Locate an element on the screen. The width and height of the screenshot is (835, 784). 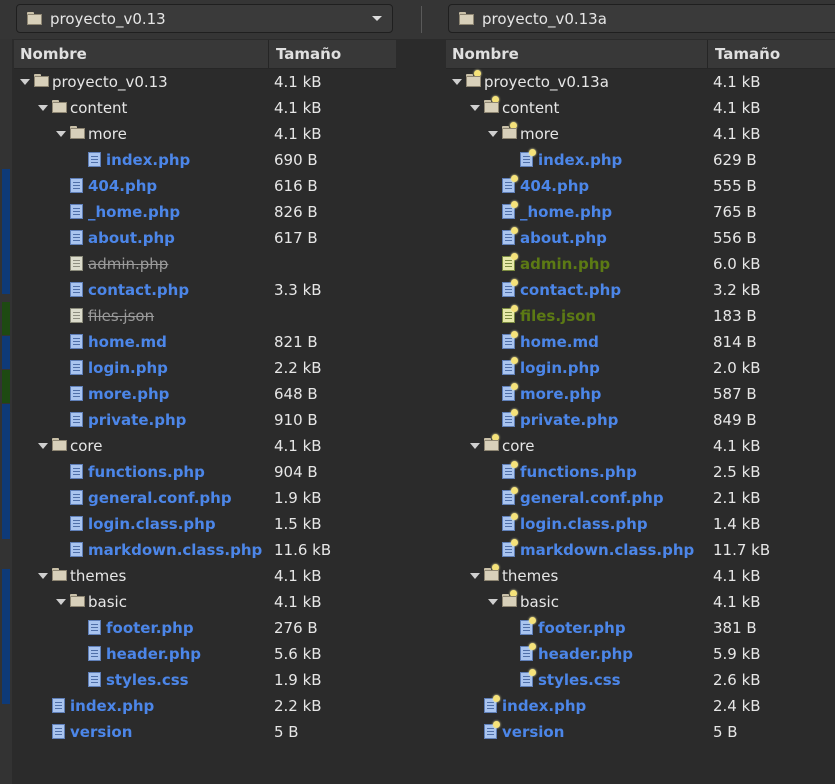
file-row: markdown.class.php 11.6 kB is located at coordinates (205, 550).